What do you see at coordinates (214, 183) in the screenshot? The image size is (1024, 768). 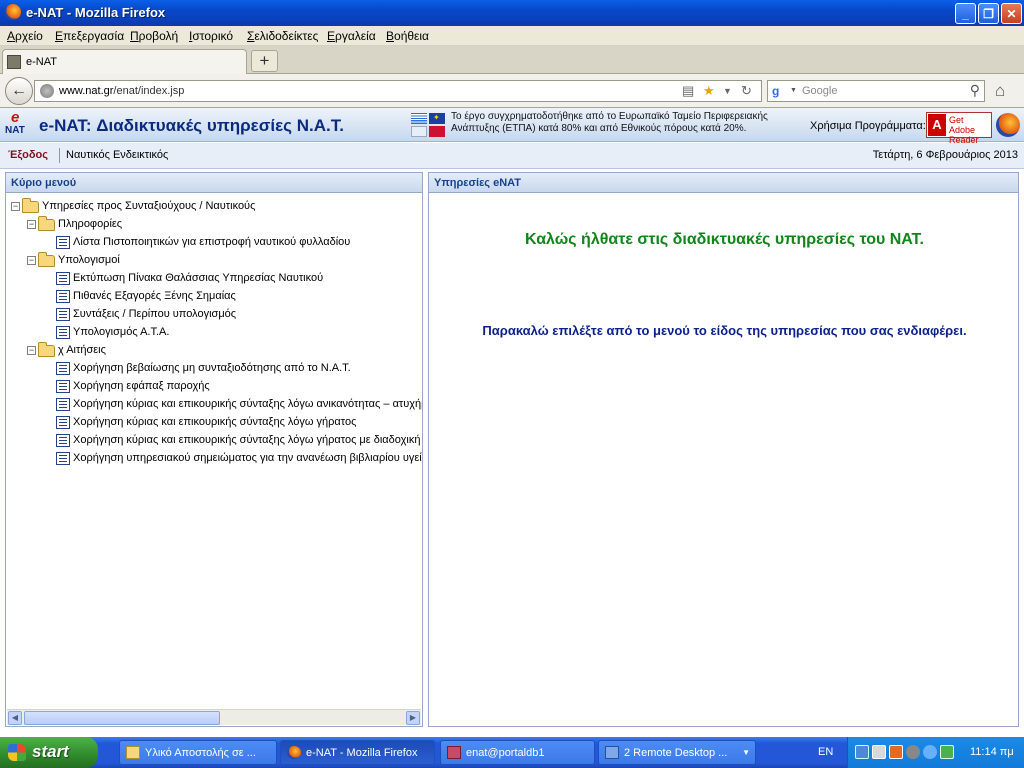 I see `main-menu-header: Κύριο μενού` at bounding box center [214, 183].